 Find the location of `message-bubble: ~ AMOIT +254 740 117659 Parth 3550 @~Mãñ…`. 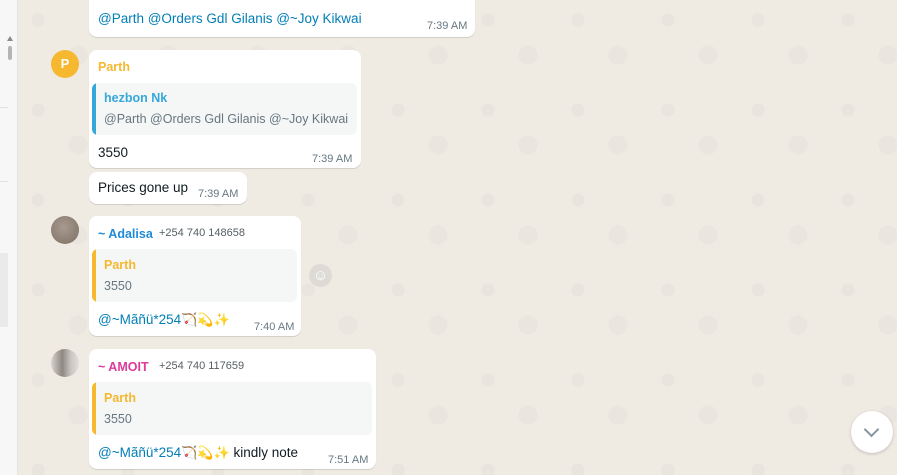

message-bubble: ~ AMOIT +254 740 117659 Parth 3550 @~Mãñ… is located at coordinates (232, 409).